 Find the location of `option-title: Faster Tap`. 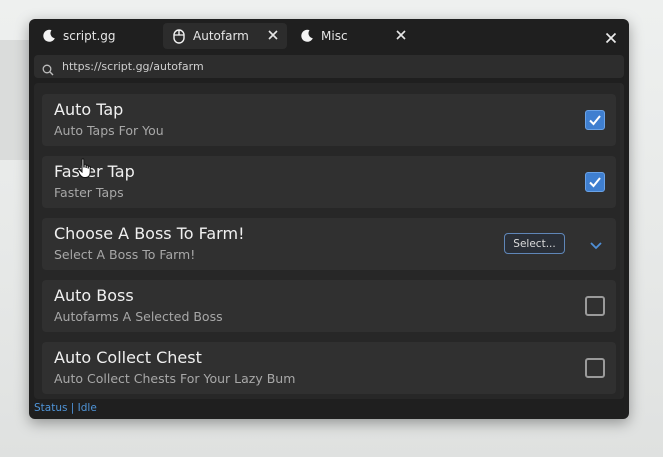

option-title: Faster Tap is located at coordinates (94, 171).